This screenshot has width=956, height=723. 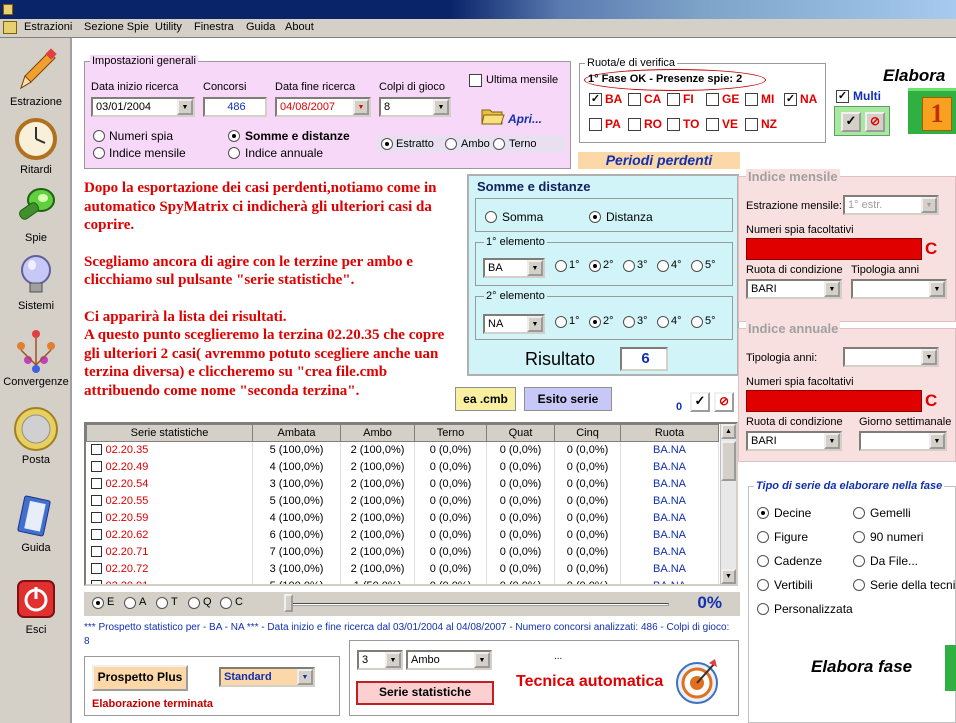 I want to click on somme-distanze-radio, so click(x=234, y=136).